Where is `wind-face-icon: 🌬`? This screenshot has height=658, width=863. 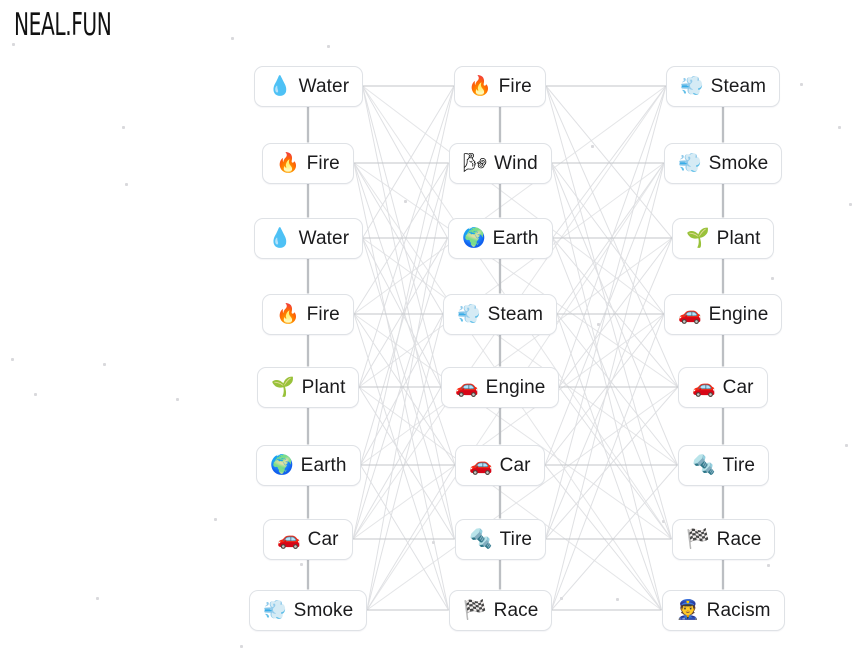
wind-face-icon: 🌬 is located at coordinates (475, 163).